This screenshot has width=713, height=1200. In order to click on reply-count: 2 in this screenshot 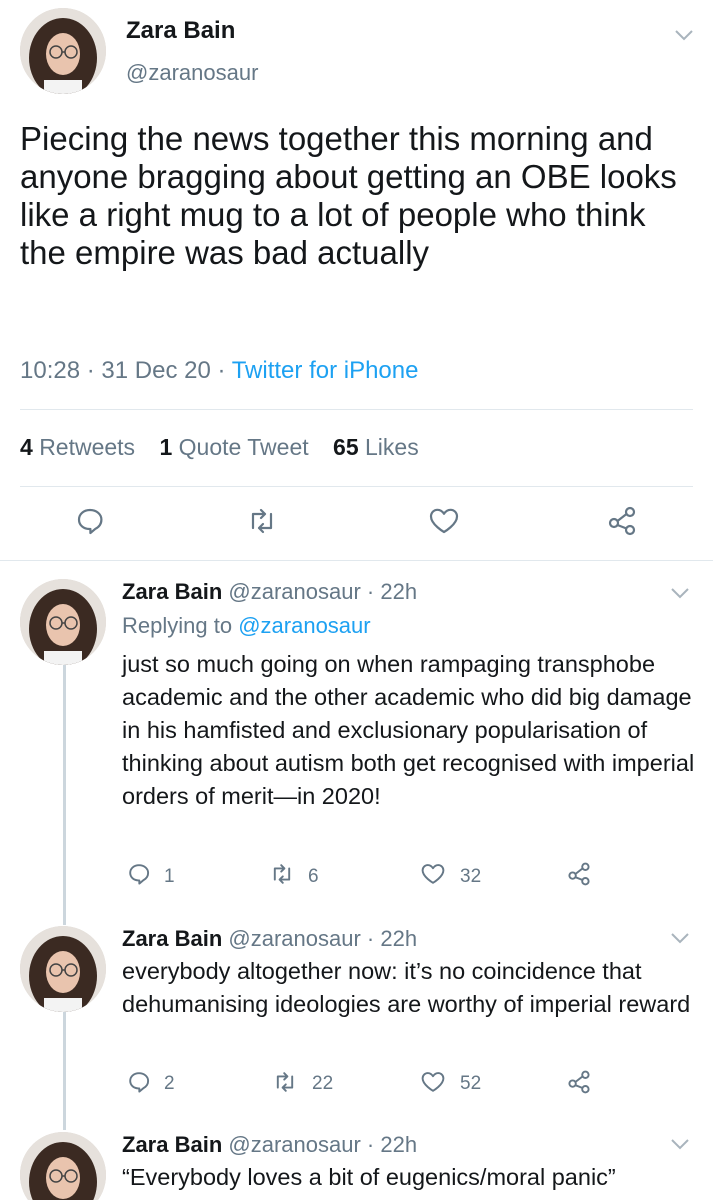, I will do `click(169, 1083)`.